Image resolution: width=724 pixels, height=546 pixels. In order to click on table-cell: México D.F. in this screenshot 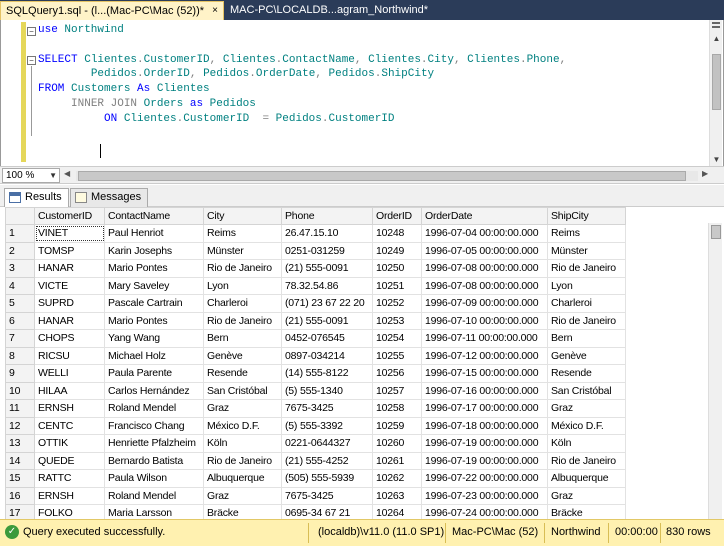, I will do `click(586, 425)`.